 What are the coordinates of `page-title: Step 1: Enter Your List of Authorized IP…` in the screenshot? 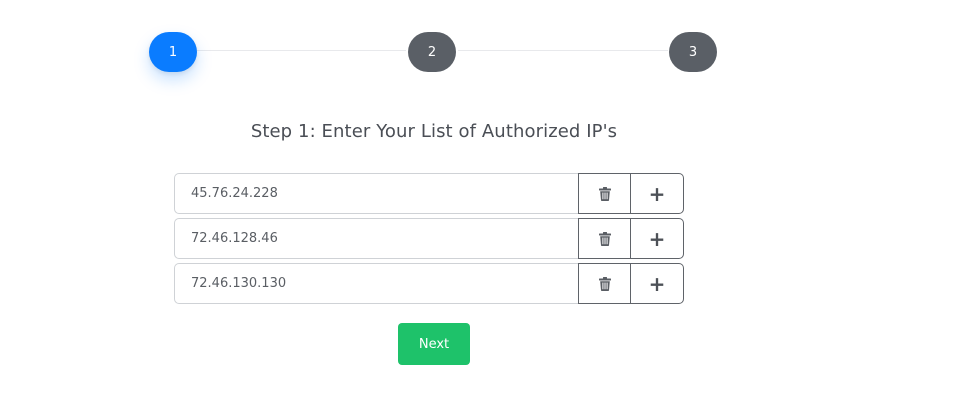 It's located at (434, 131).